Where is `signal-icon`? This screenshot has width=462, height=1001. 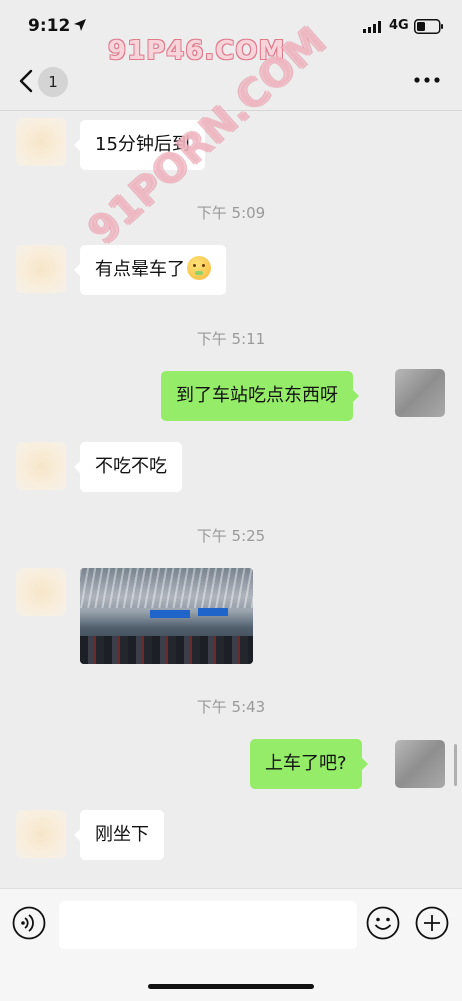
signal-icon is located at coordinates (372, 27).